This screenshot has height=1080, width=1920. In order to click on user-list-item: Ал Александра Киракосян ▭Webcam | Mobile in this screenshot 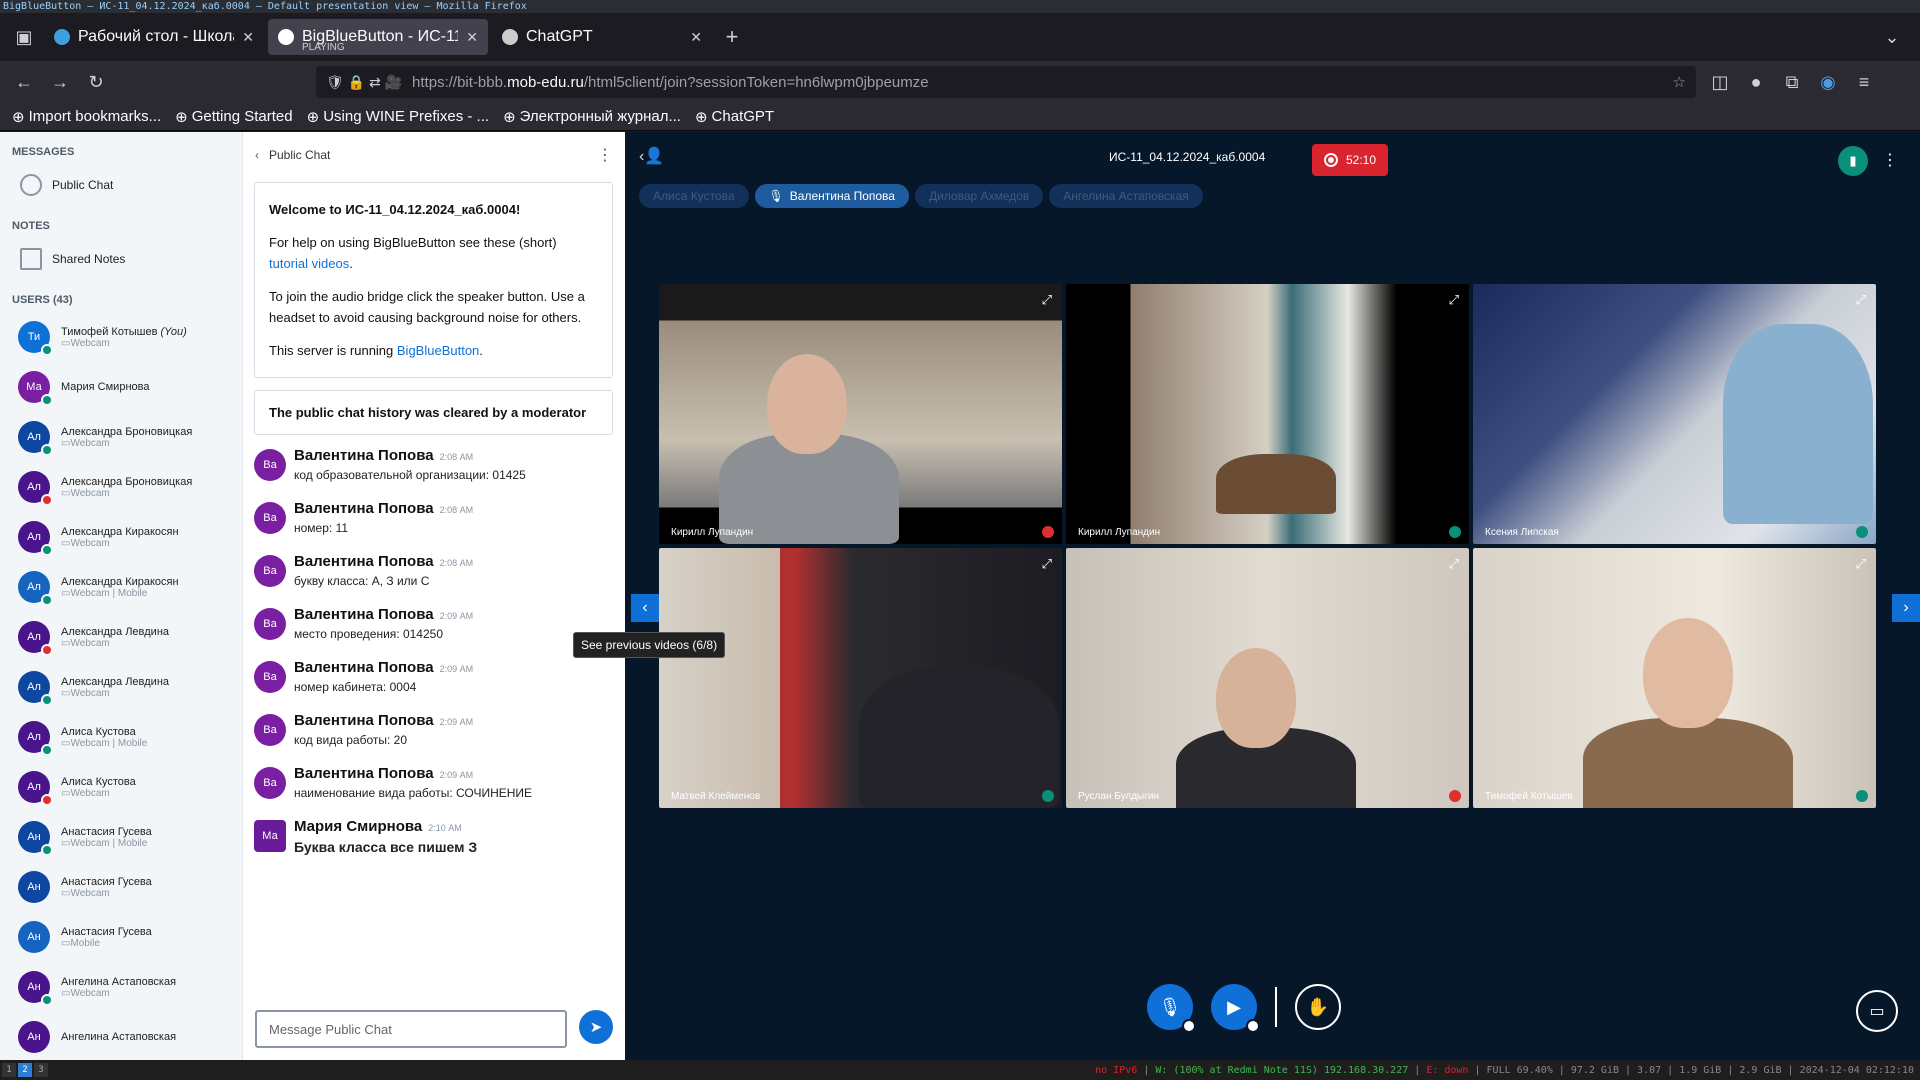, I will do `click(121, 587)`.